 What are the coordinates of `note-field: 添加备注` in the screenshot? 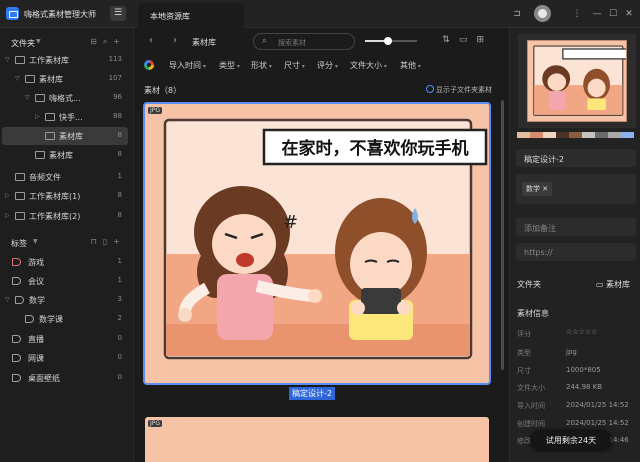 It's located at (576, 227).